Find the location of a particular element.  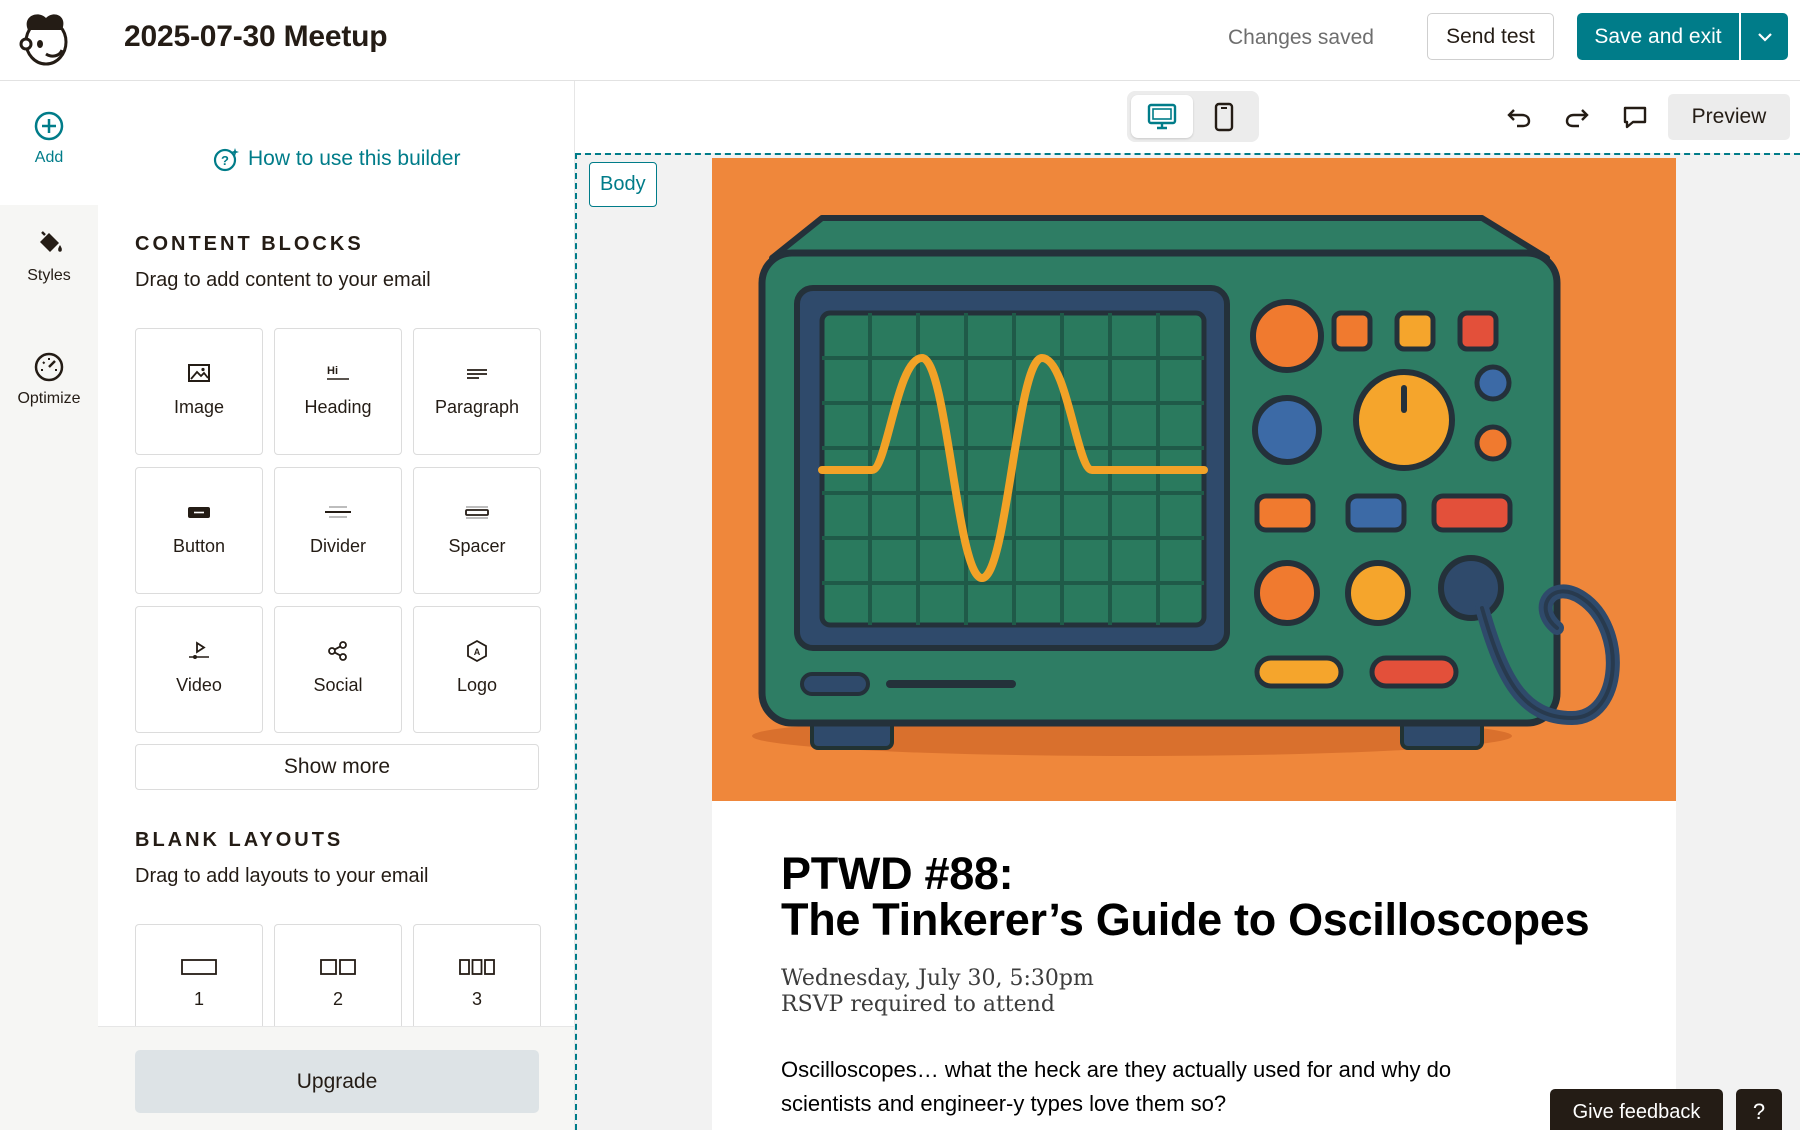

block-paragraph: Paragraph is located at coordinates (477, 391).